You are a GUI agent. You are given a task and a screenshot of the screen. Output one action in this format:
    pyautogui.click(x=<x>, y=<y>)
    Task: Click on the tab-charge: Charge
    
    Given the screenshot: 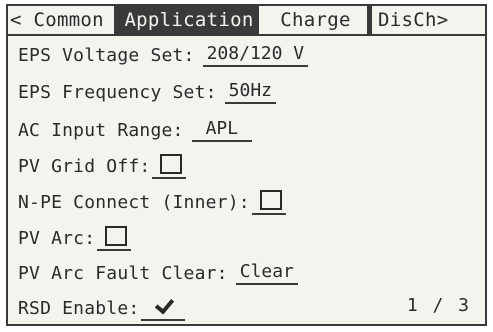 What is the action you would take?
    pyautogui.click(x=318, y=20)
    